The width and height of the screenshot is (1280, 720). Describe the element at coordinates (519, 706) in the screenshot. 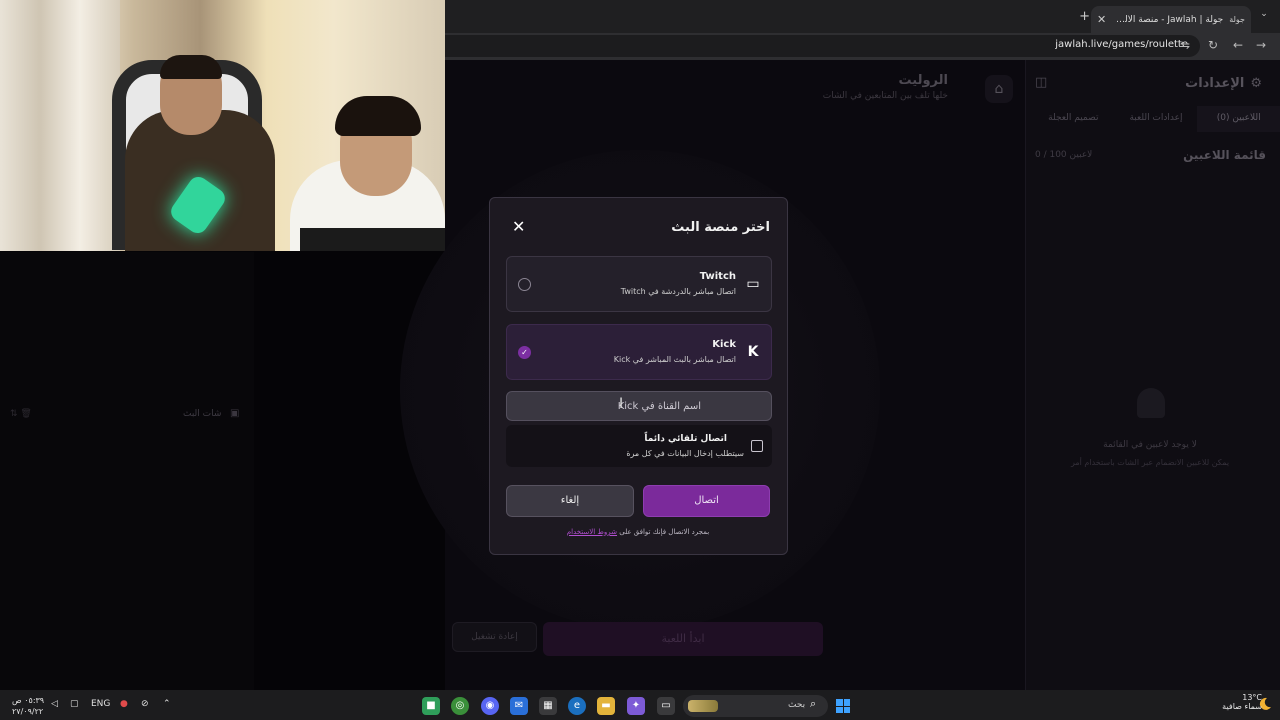

I see `mail-icon: ✉` at that location.